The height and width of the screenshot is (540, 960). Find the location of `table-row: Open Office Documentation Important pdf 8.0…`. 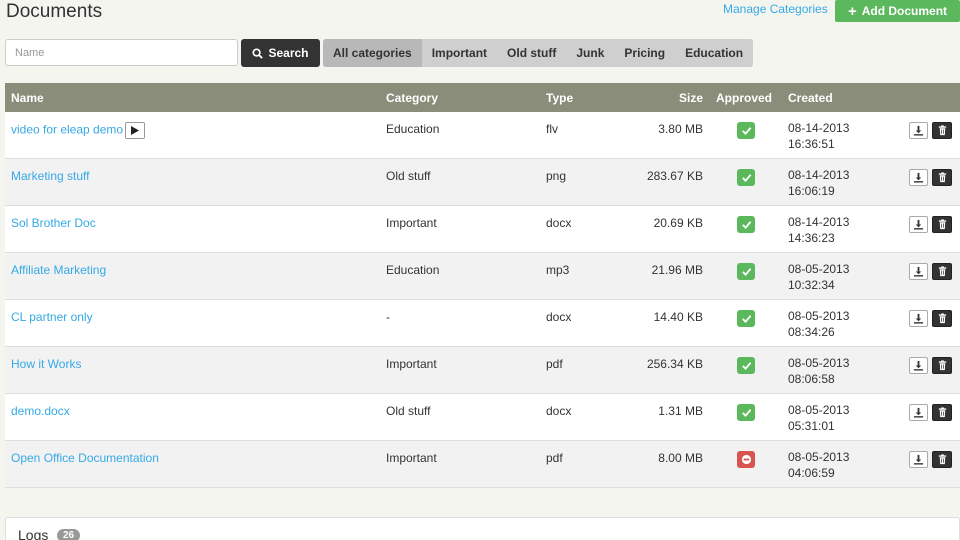

table-row: Open Office Documentation Important pdf 8.0… is located at coordinates (482, 464).